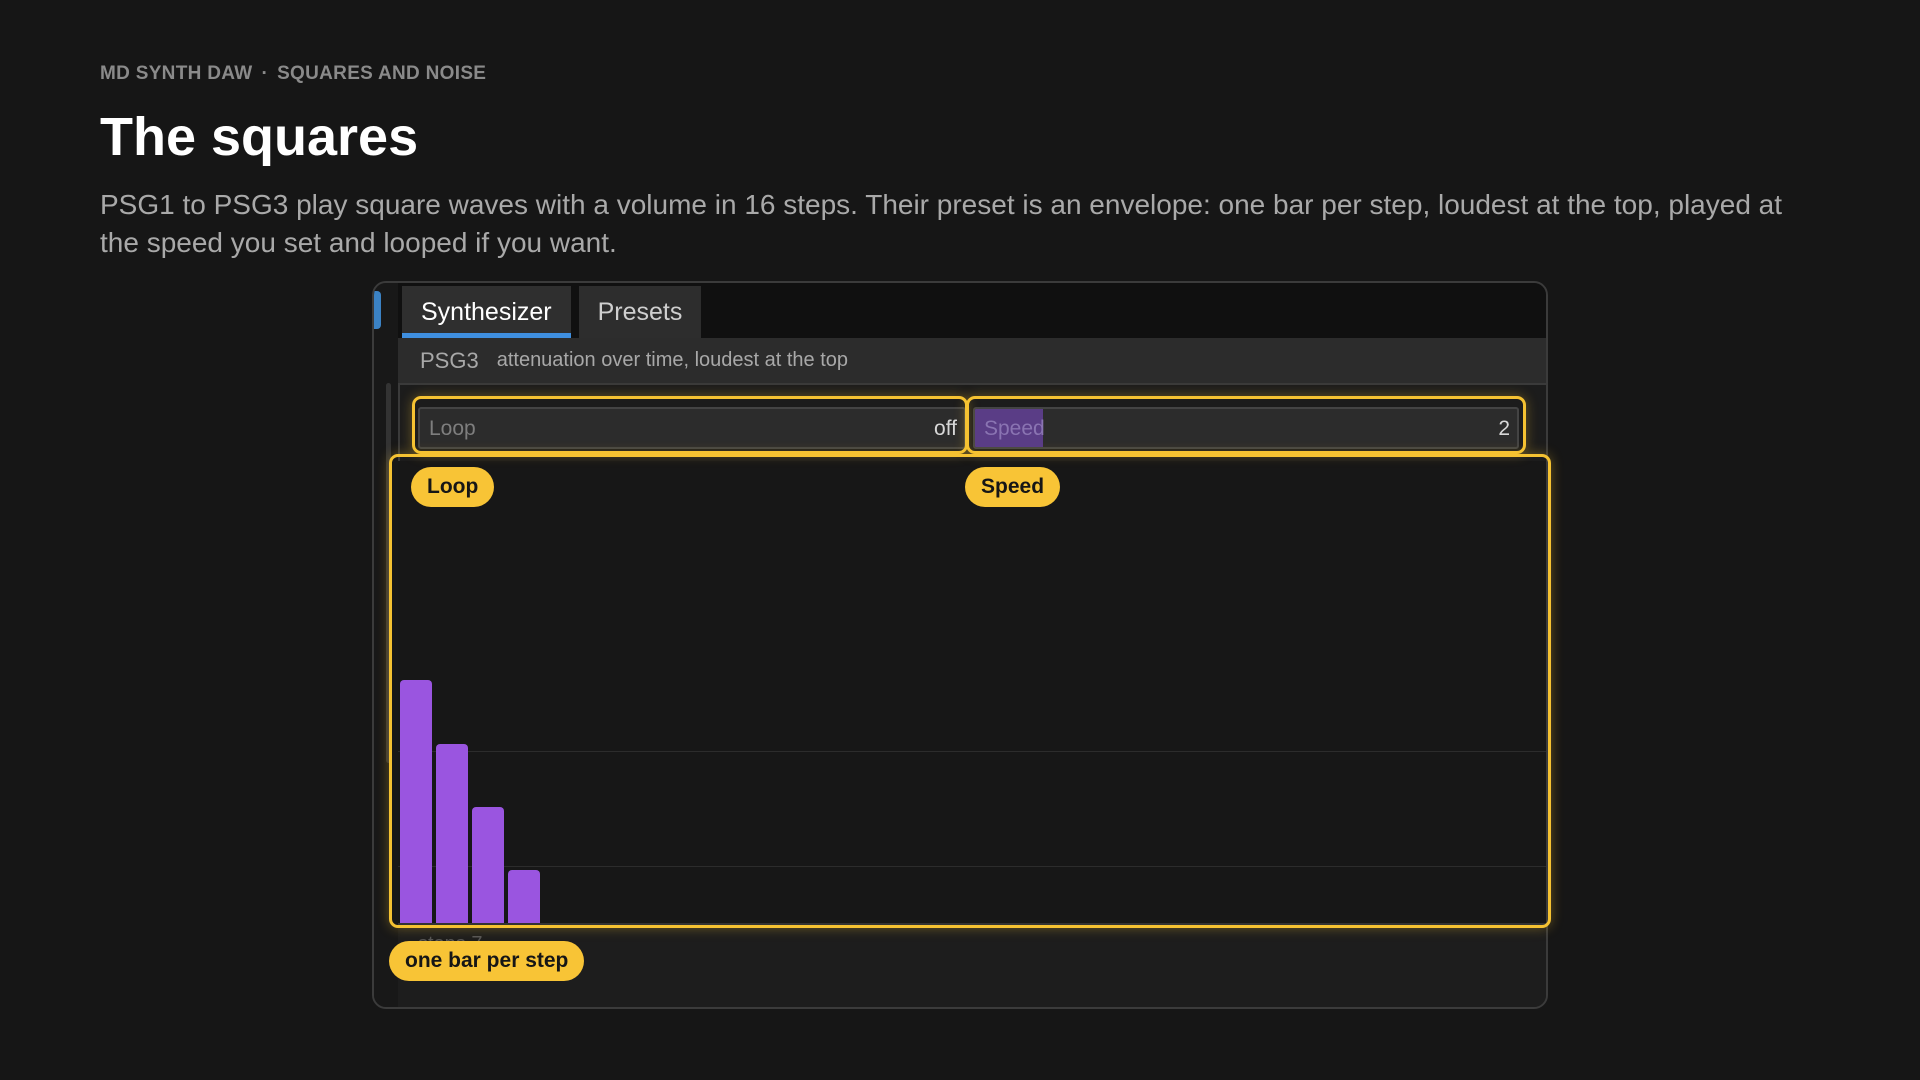  Describe the element at coordinates (1246, 428) in the screenshot. I see `speed-slider: Speed 2` at that location.